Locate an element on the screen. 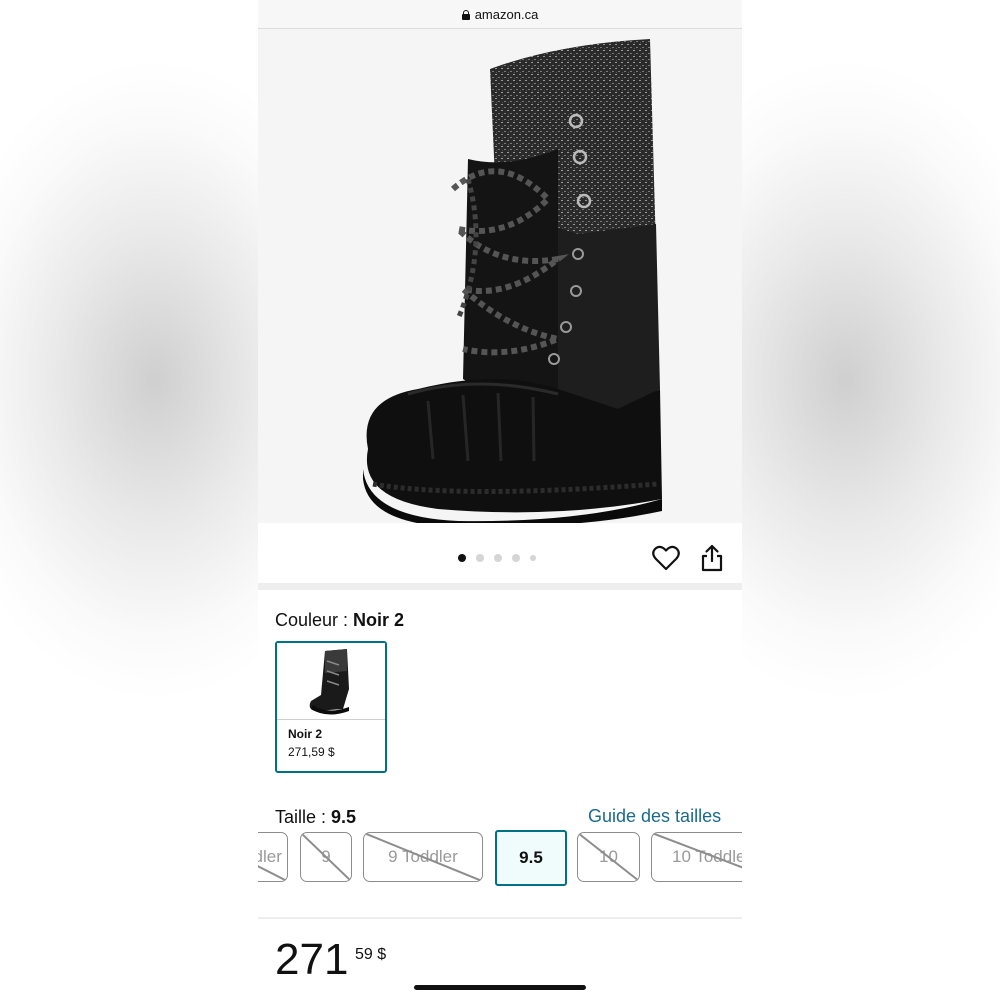  size-option-9: 9 is located at coordinates (326, 857).